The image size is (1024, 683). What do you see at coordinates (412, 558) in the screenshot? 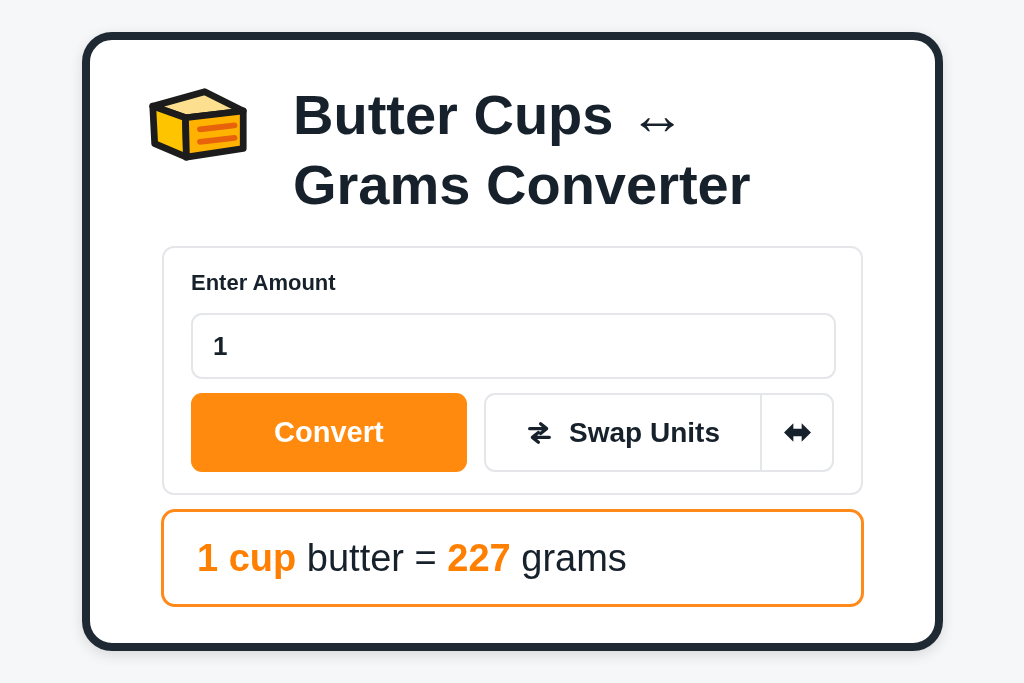
I see `result-text: 1 cup butter = 227 grams` at bounding box center [412, 558].